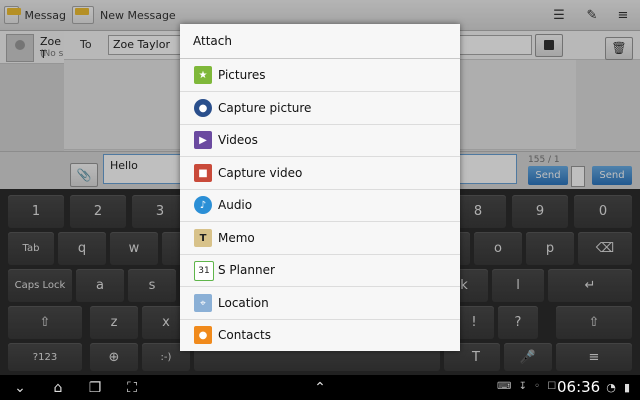 This screenshot has width=640, height=400. I want to click on attach-item-label: Pictures, so click(242, 75).